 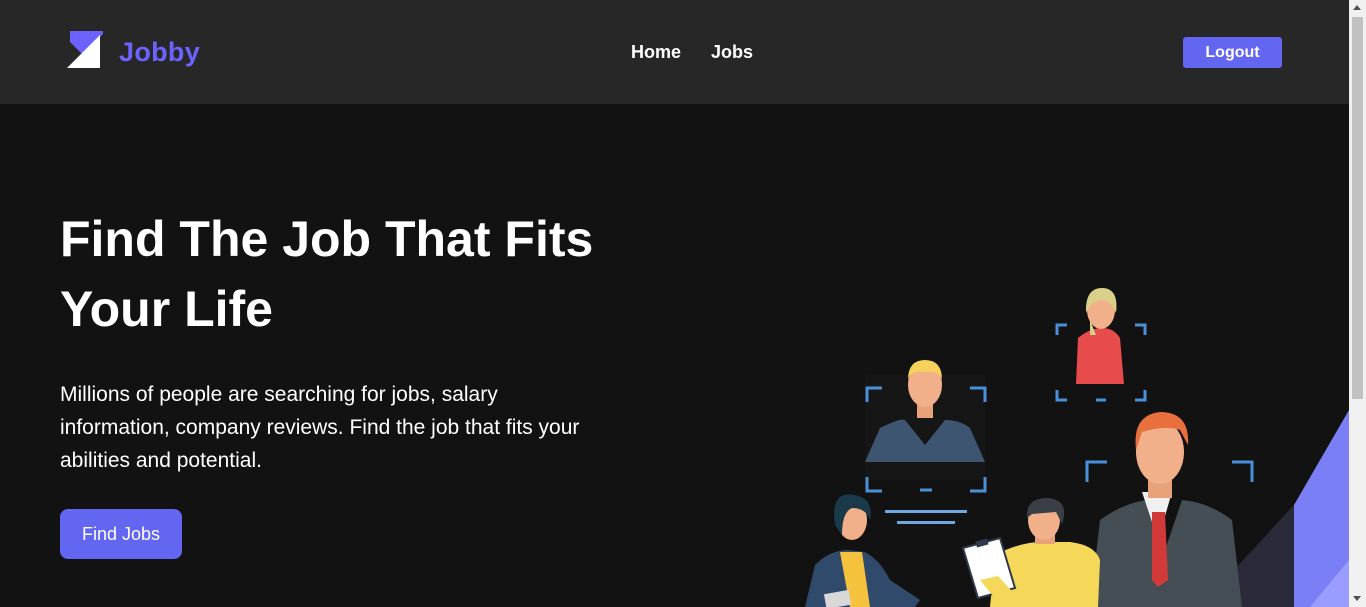 What do you see at coordinates (1357, 208) in the screenshot?
I see `scrollbar-thumb` at bounding box center [1357, 208].